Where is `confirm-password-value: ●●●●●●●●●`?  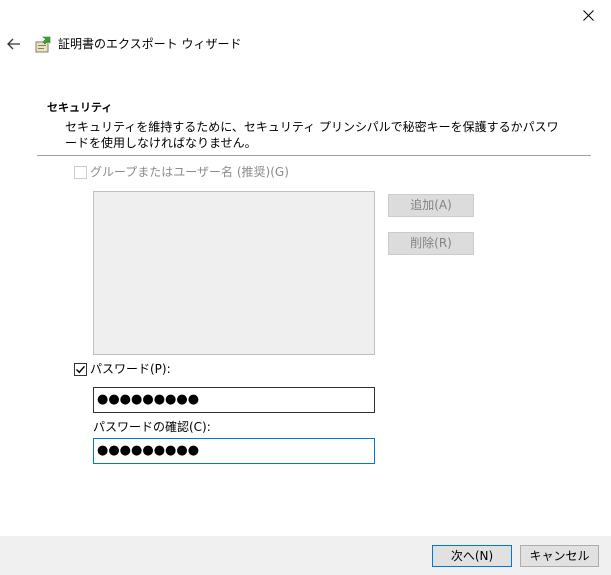
confirm-password-value: ●●●●●●●●● is located at coordinates (148, 450).